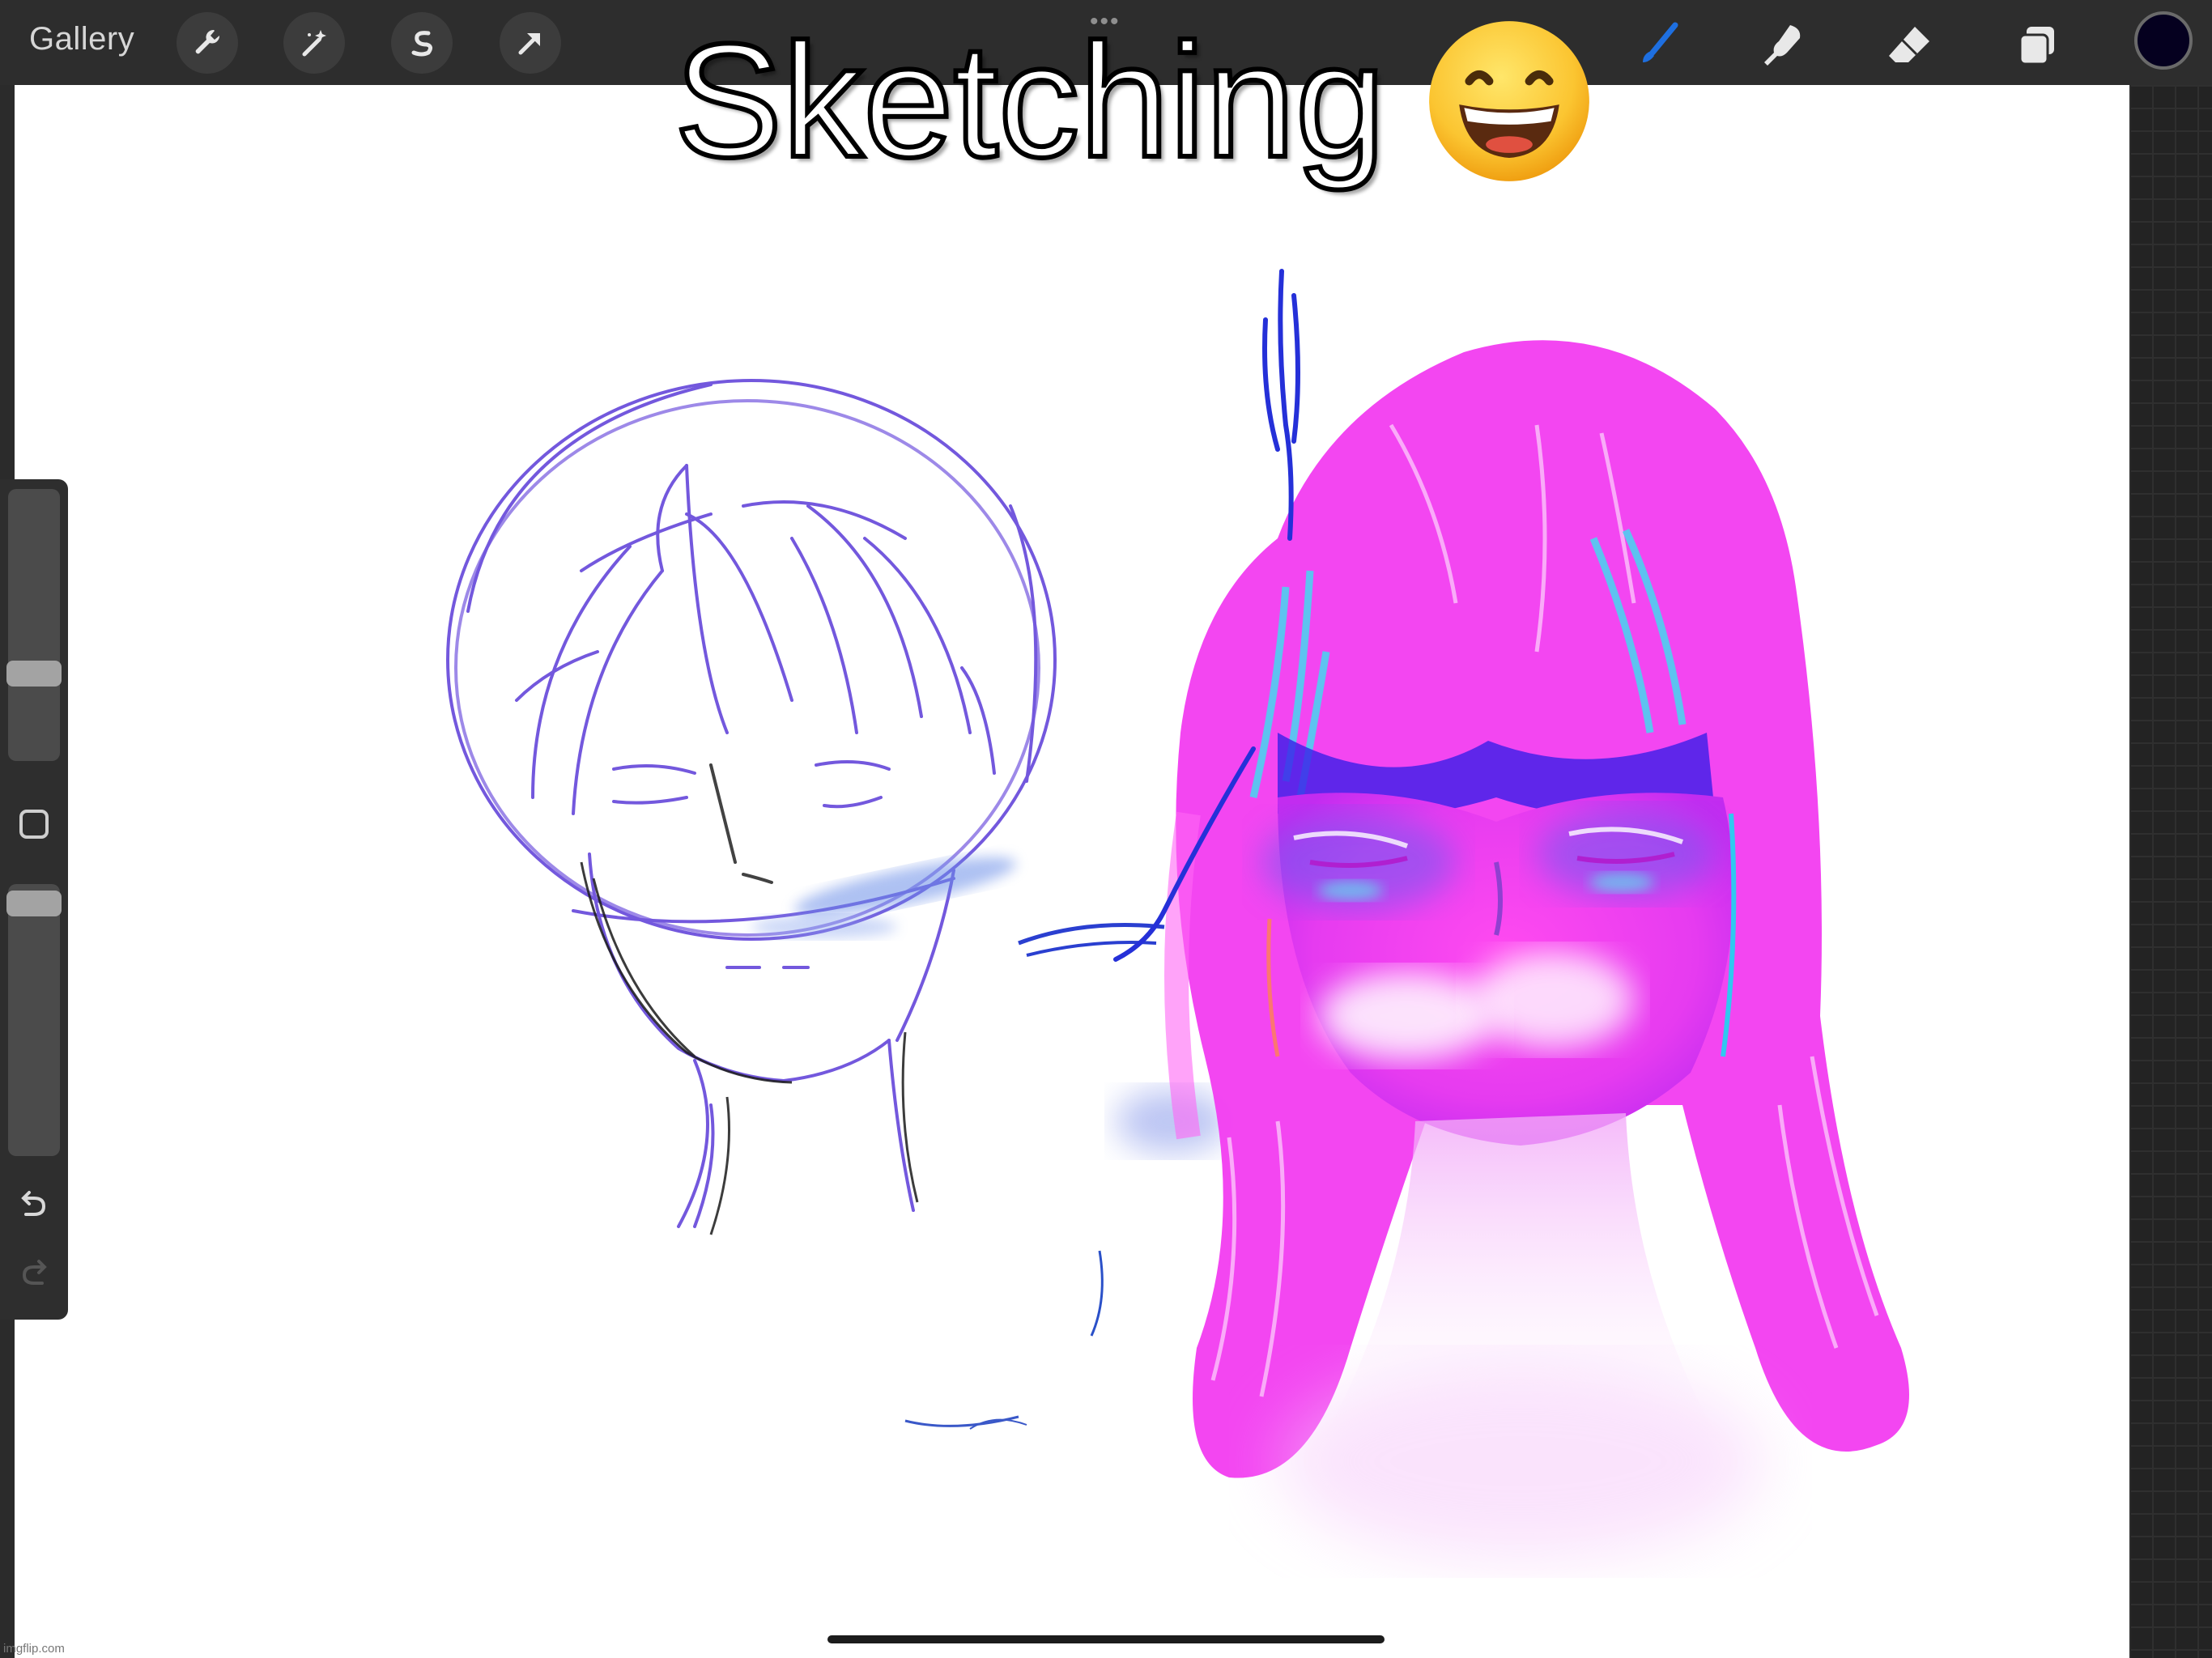 This screenshot has width=2212, height=1658. Describe the element at coordinates (34, 674) in the screenshot. I see `brush-size-thumb` at that location.